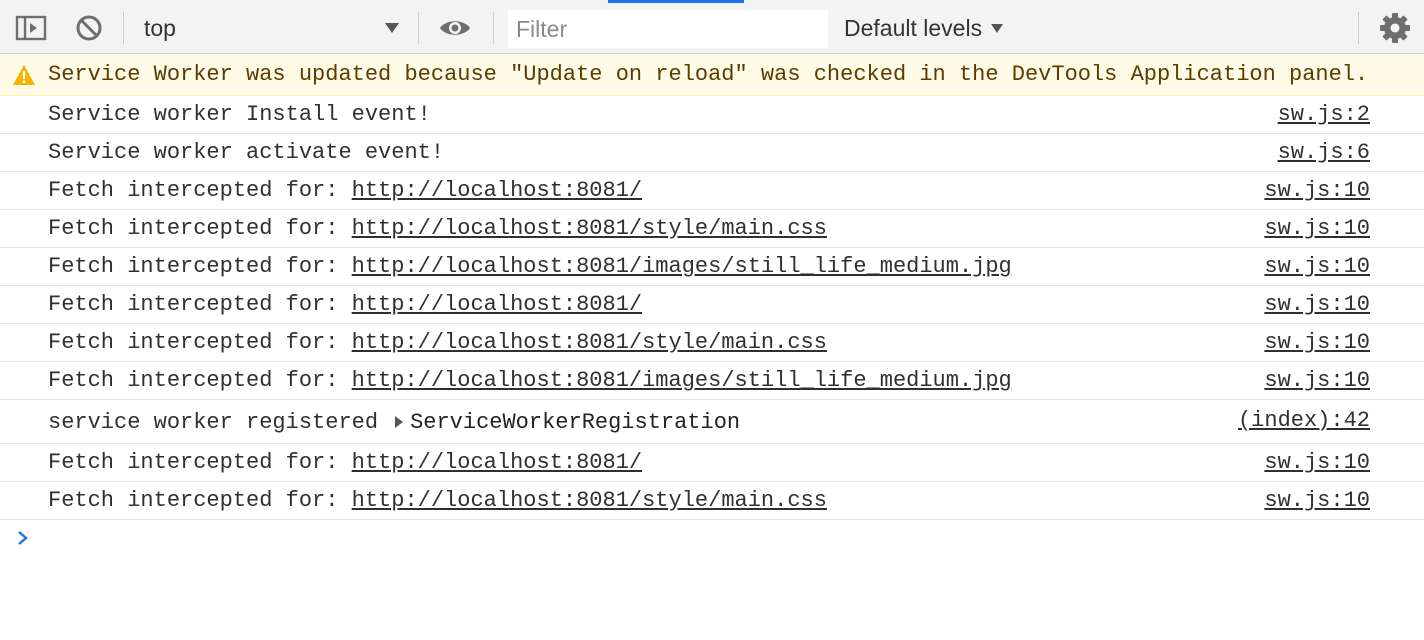  I want to click on clear-console-button, so click(89, 28).